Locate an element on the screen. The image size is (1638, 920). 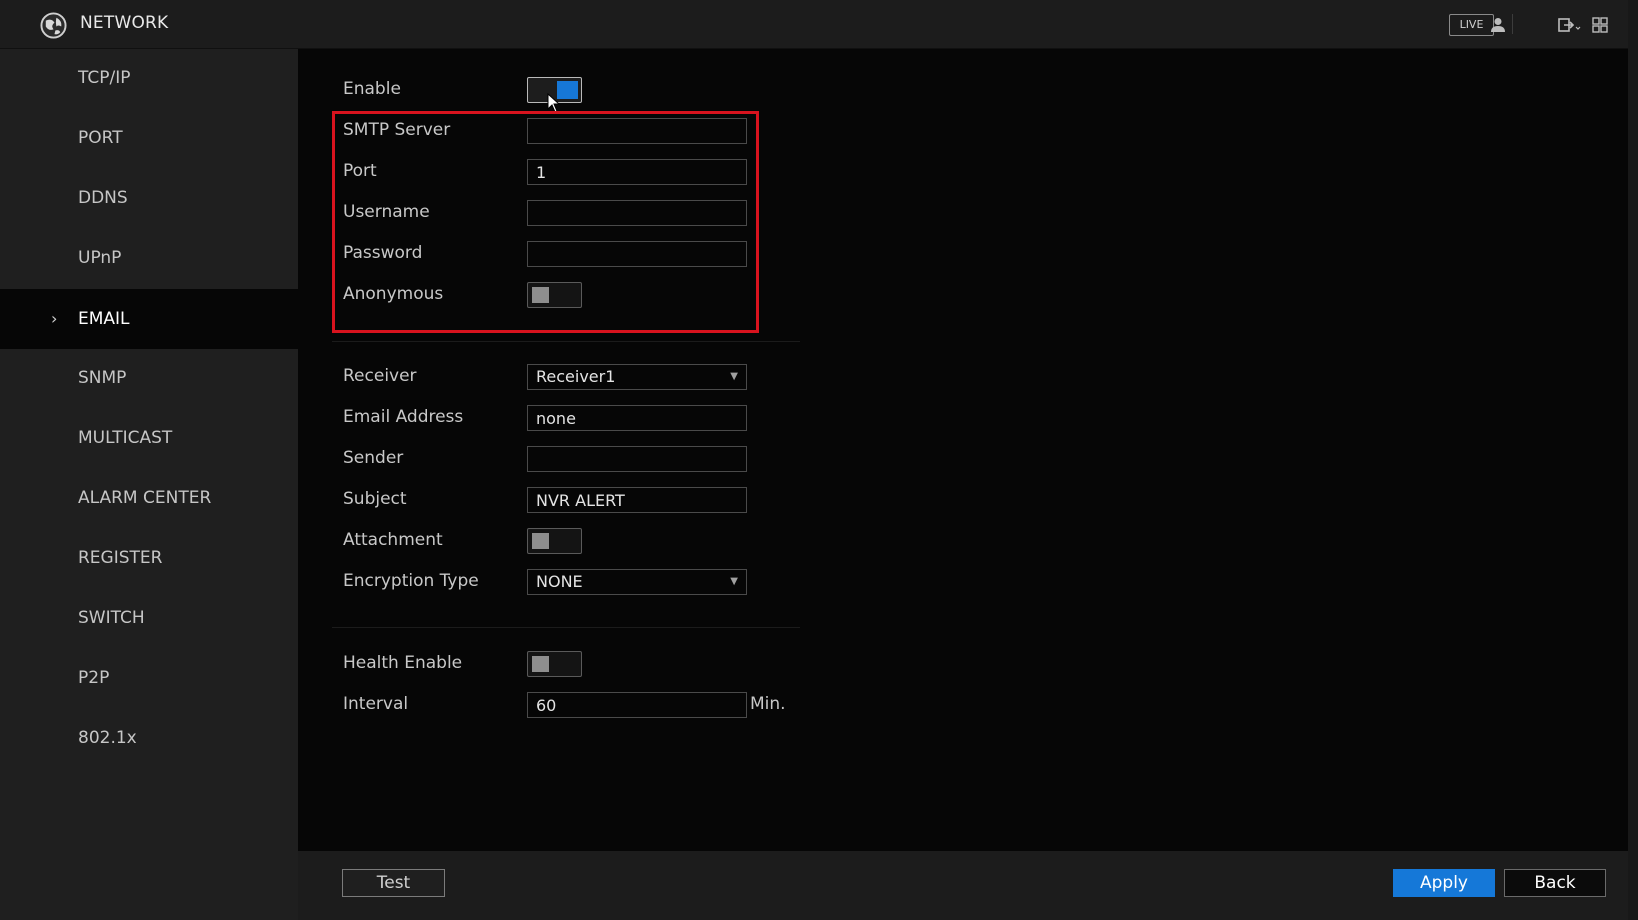
sidebar-item-label: PORT is located at coordinates (100, 138).